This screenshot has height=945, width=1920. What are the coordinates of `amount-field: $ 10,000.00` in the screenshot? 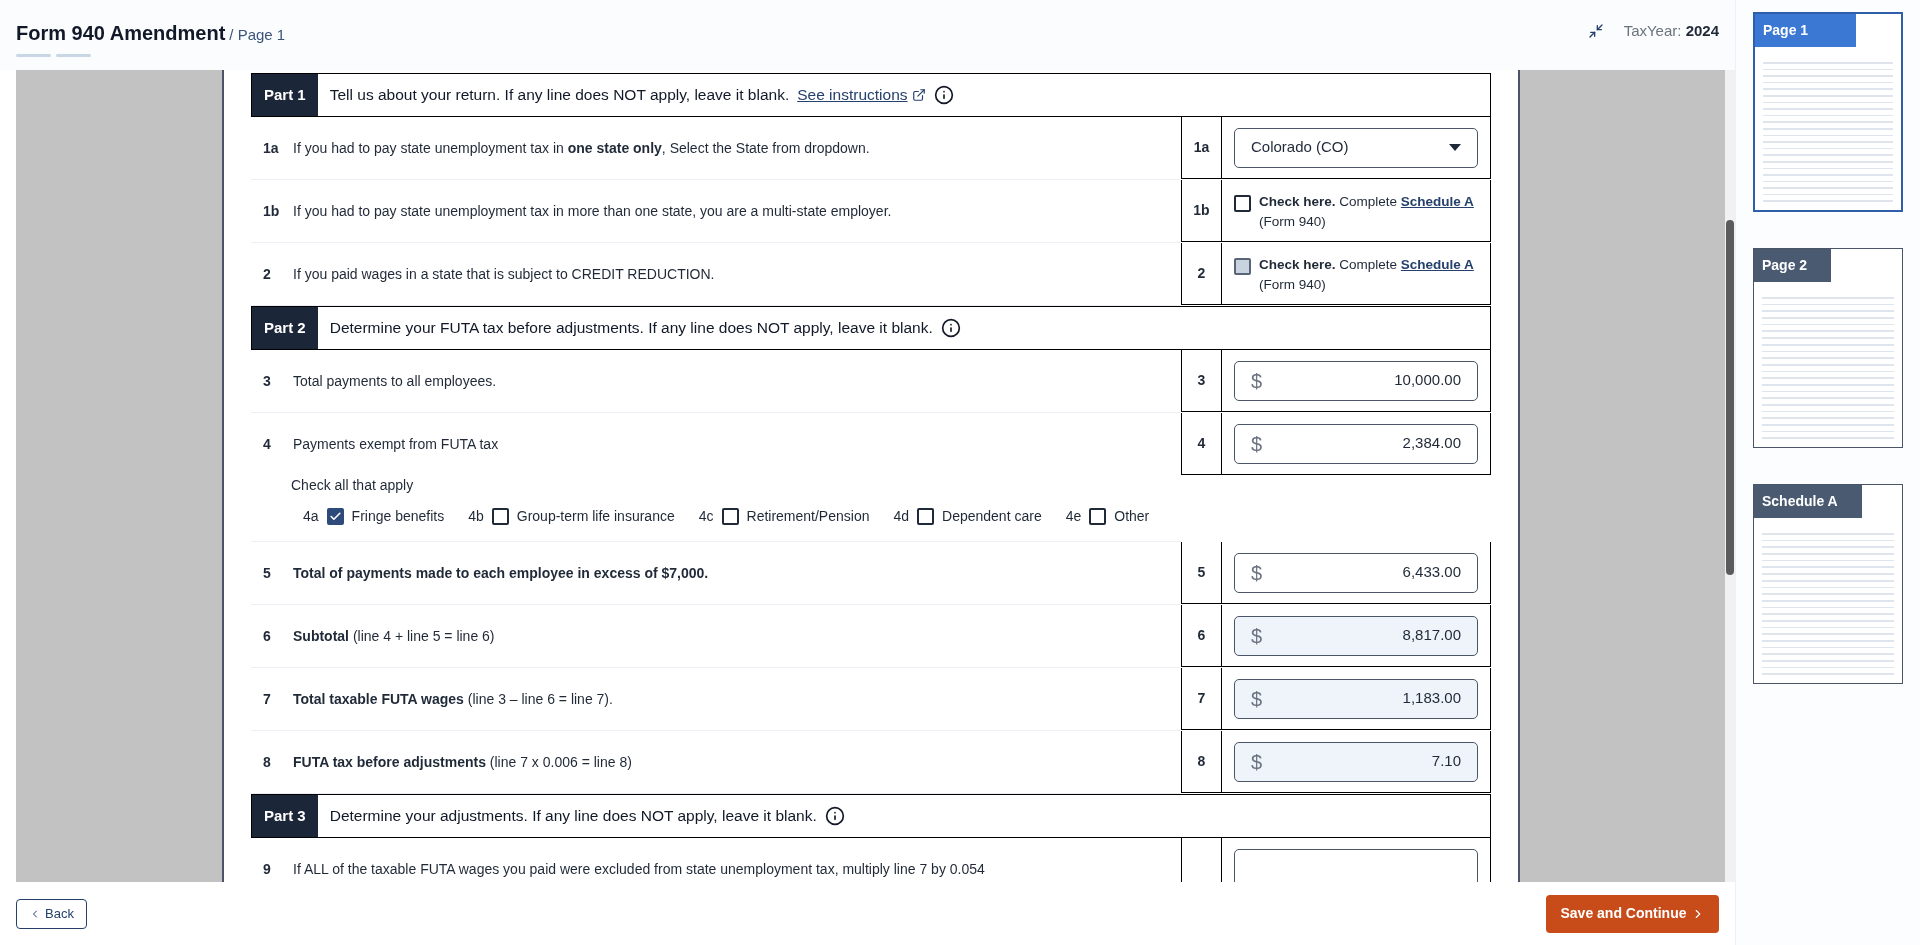 It's located at (1356, 380).